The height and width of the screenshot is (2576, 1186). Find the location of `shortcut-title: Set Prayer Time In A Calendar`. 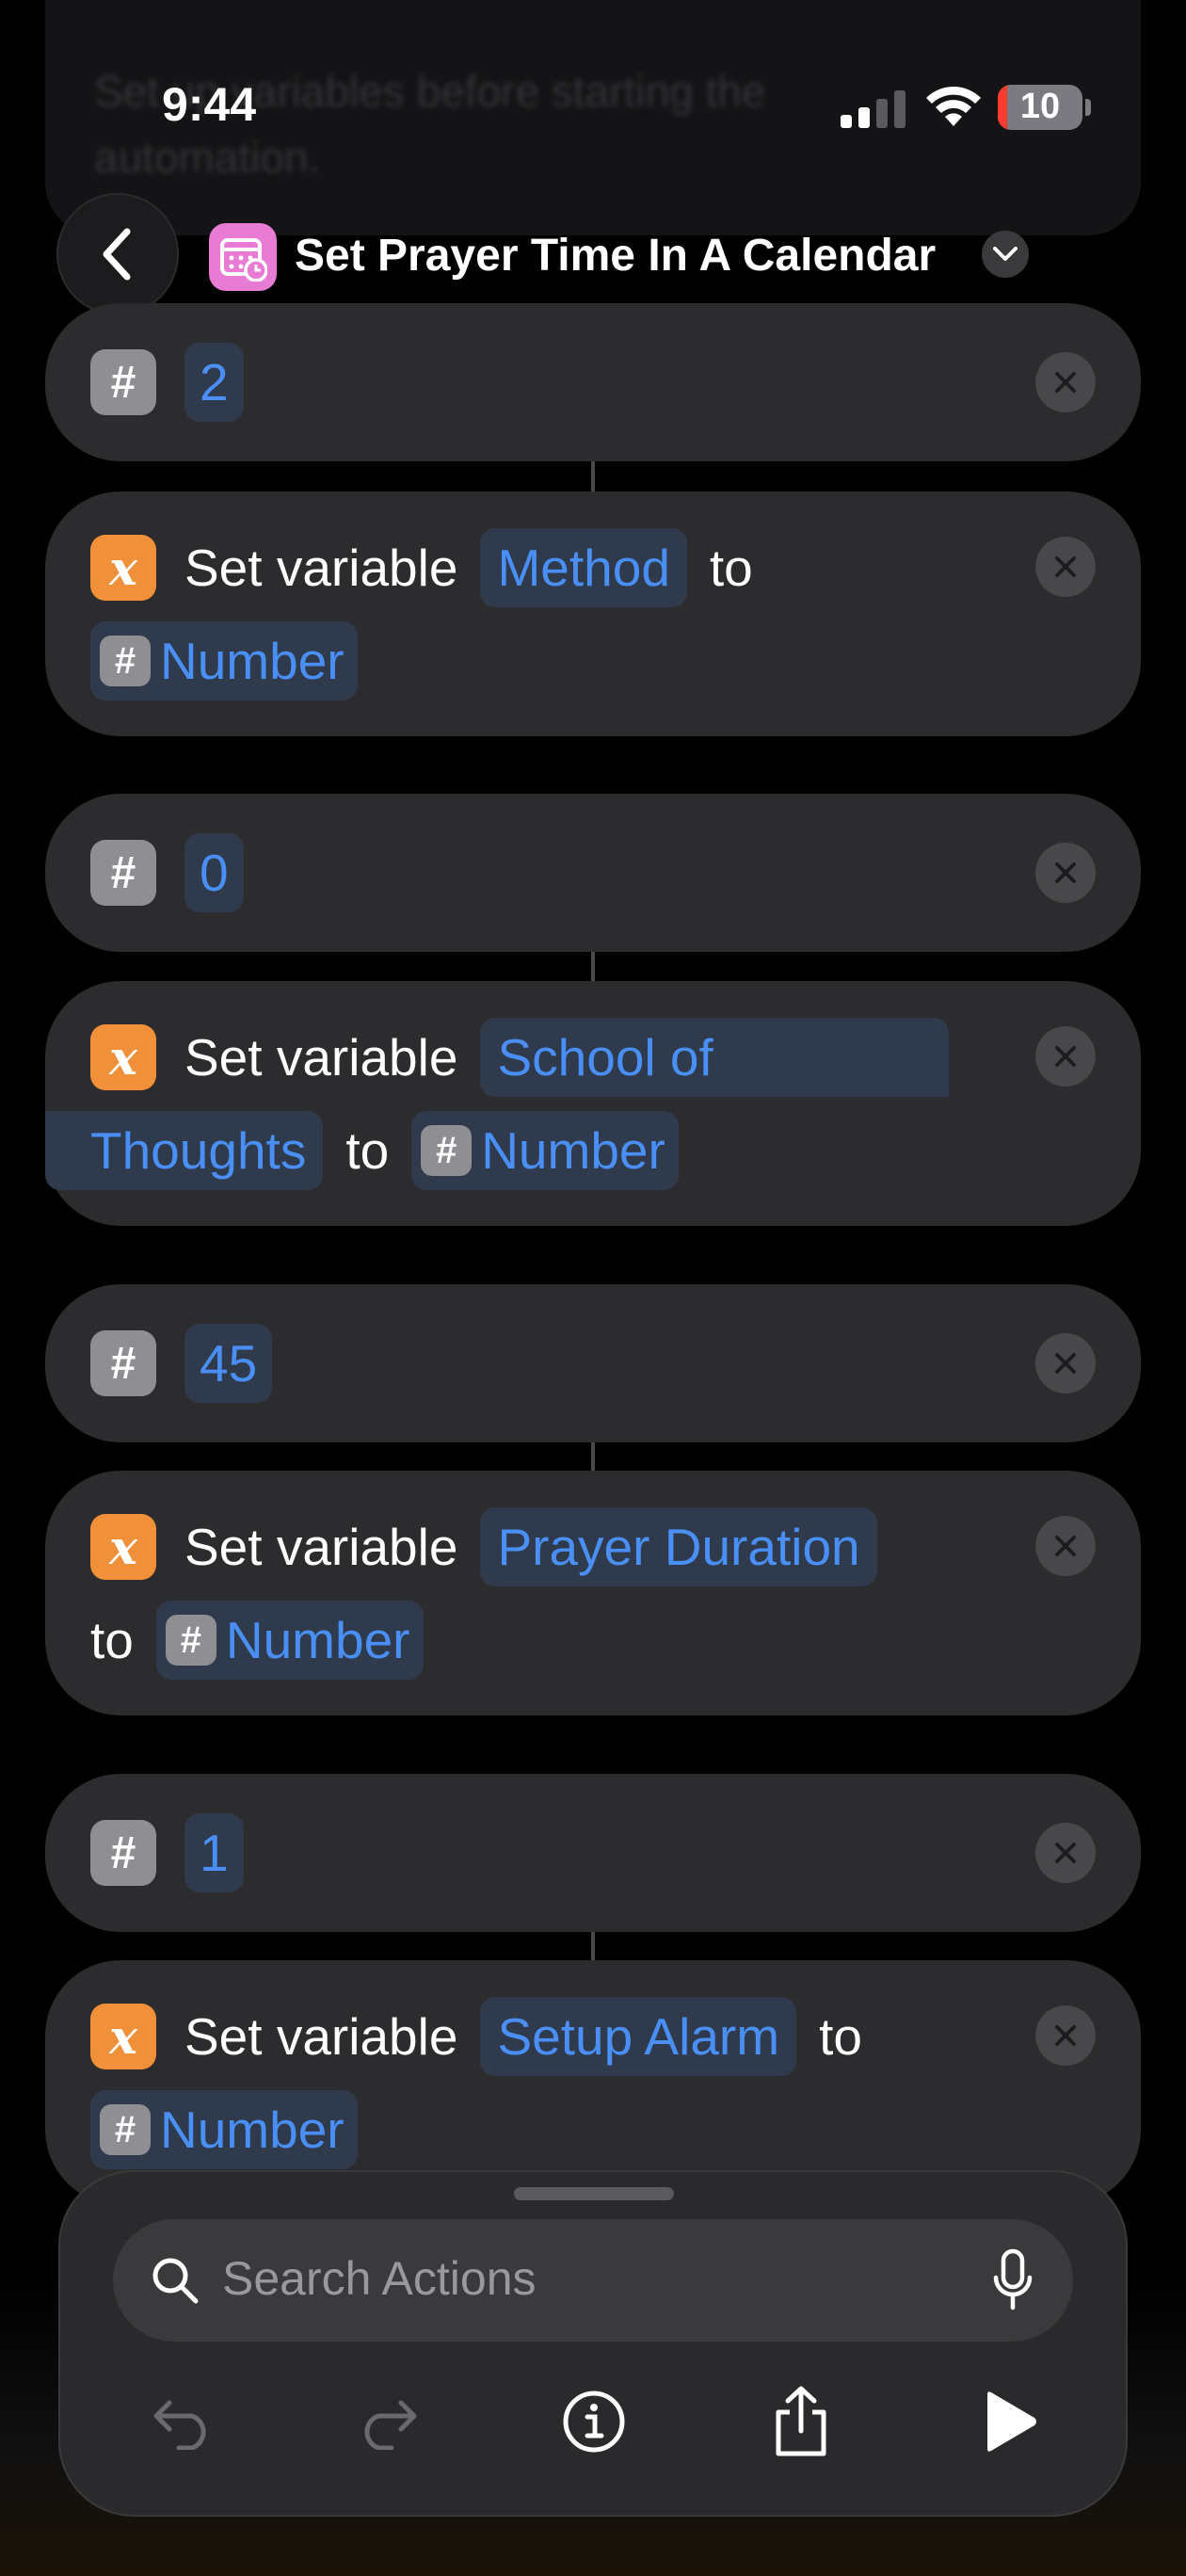

shortcut-title: Set Prayer Time In A Calendar is located at coordinates (615, 256).